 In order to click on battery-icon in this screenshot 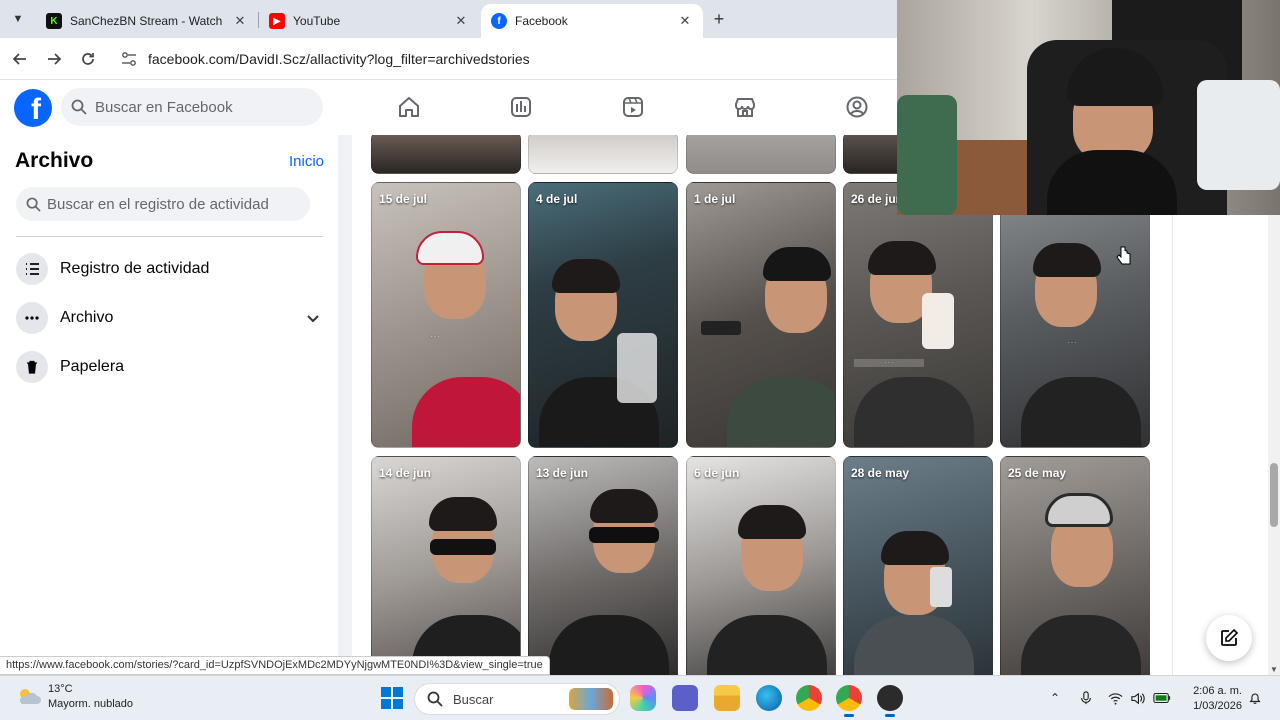, I will do `click(1162, 698)`.